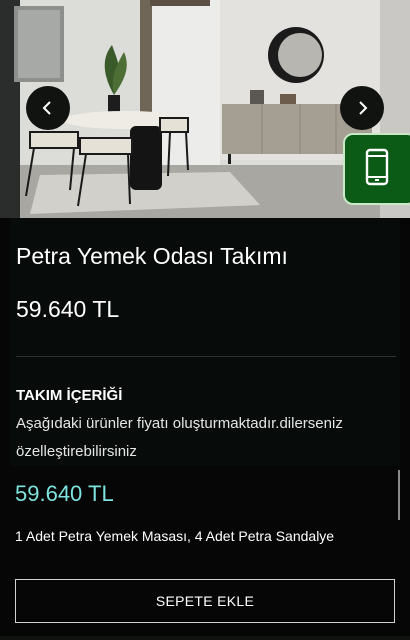 The width and height of the screenshot is (410, 640). What do you see at coordinates (205, 601) in the screenshot?
I see `add-to-cart-button: SEPETE EKLE` at bounding box center [205, 601].